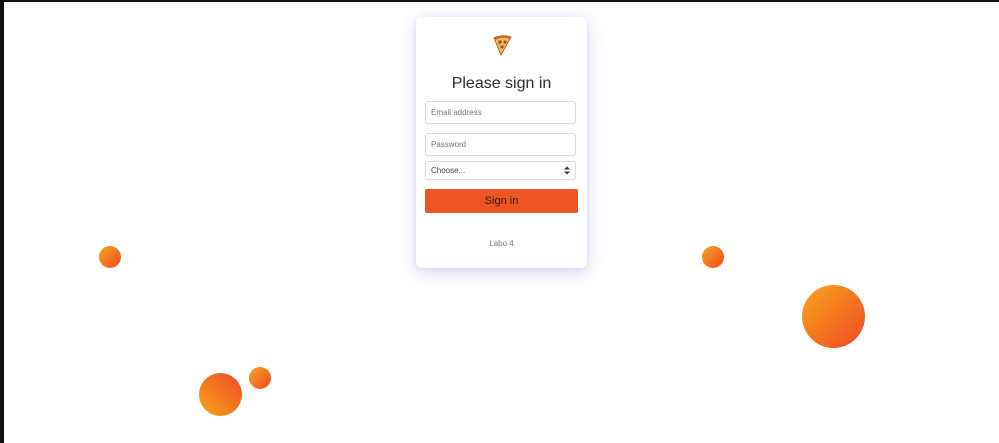 The image size is (999, 443). I want to click on sign-in-card: Please sign in Choose... Sign in Labo 4, so click(501, 142).